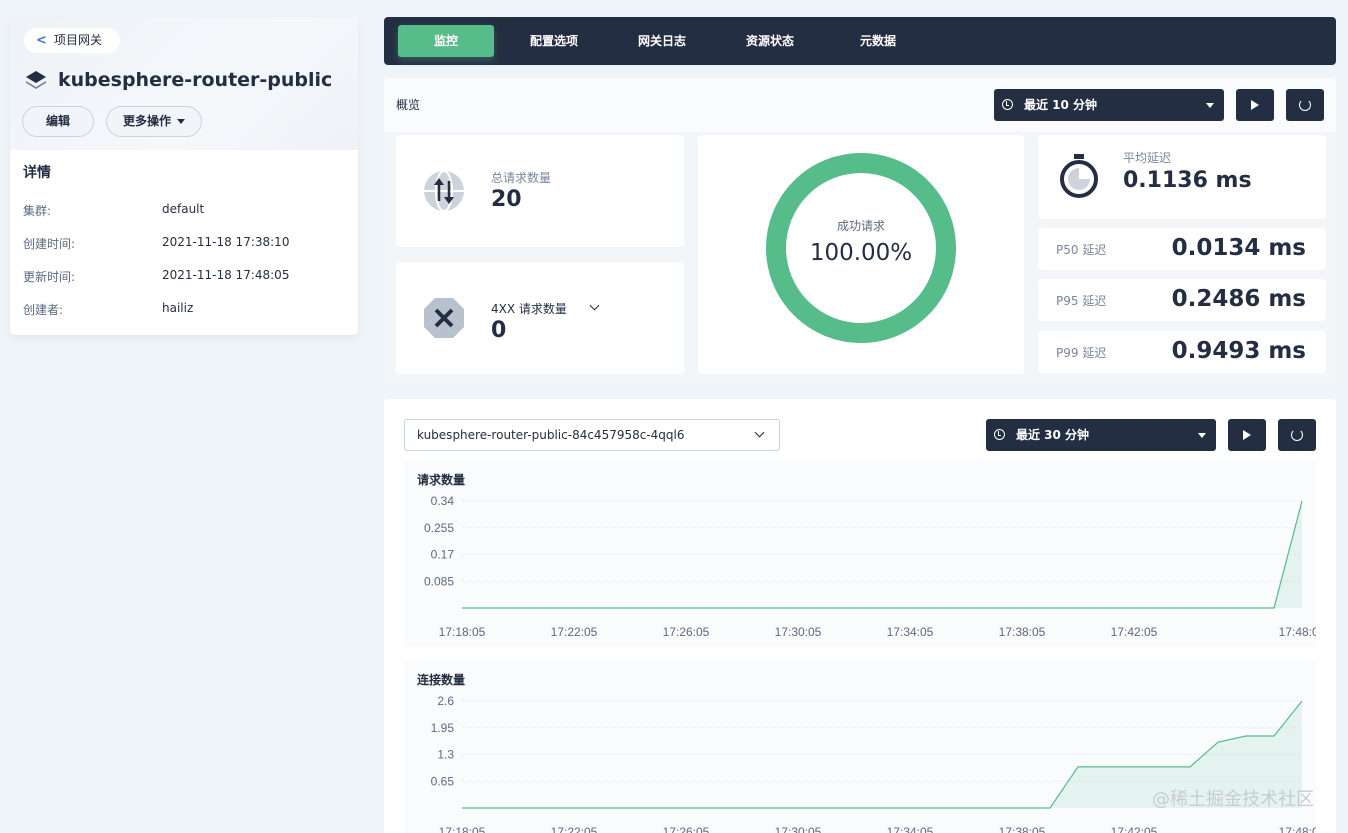 The width and height of the screenshot is (1348, 833). I want to click on detail-value: hailiz, so click(178, 308).